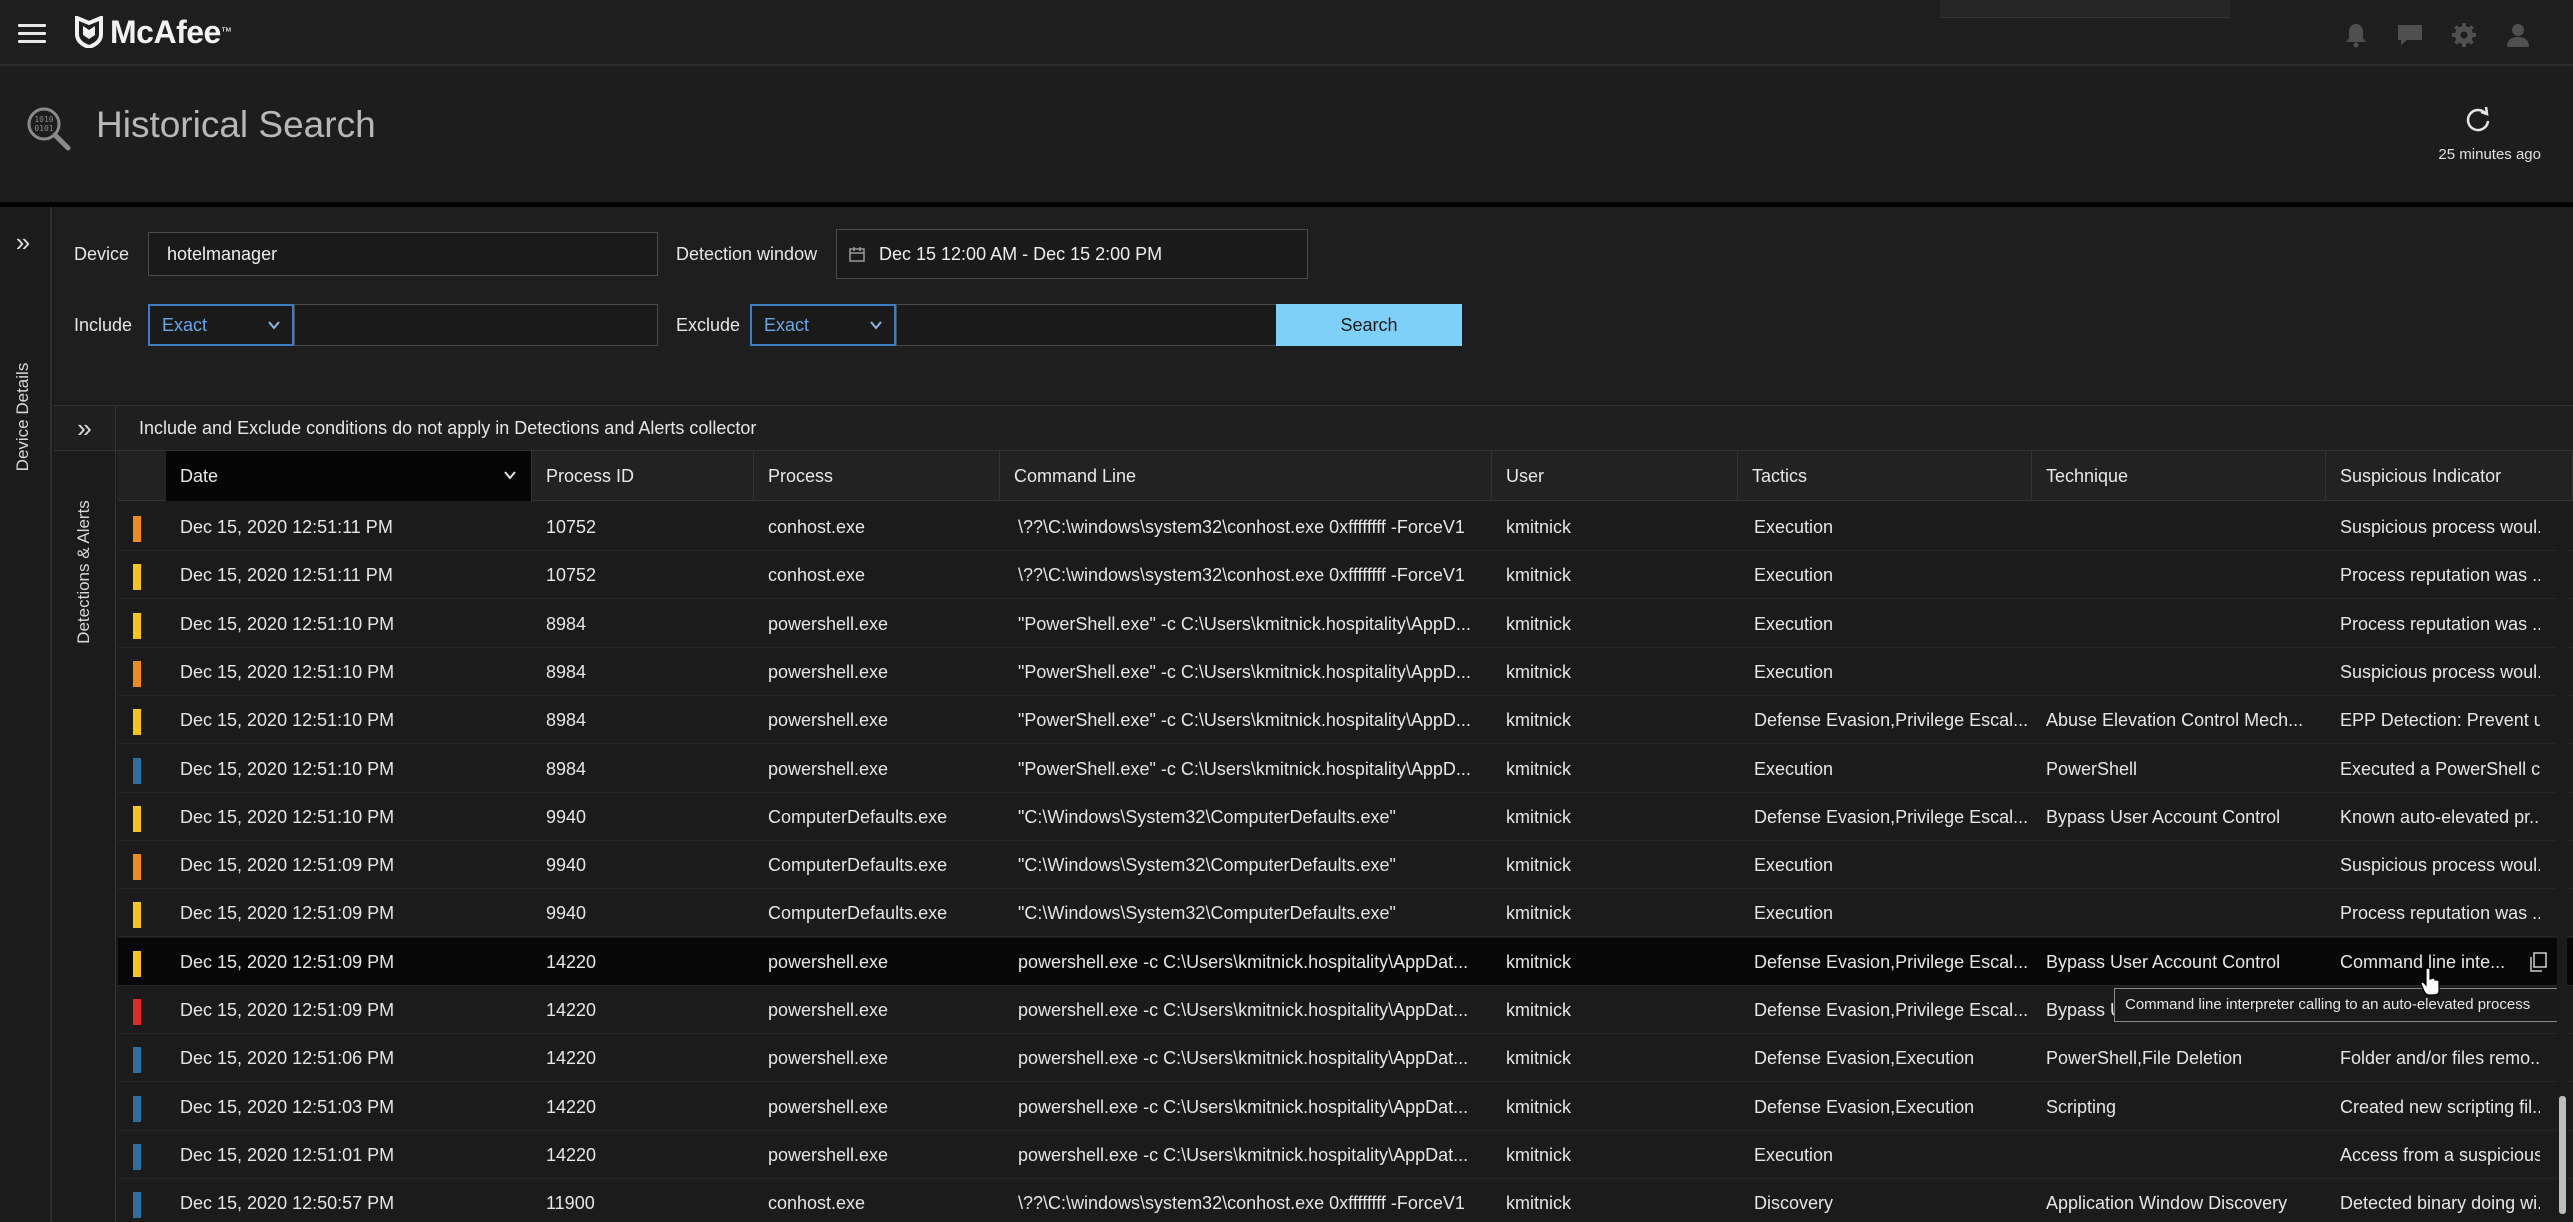 The width and height of the screenshot is (2573, 1222). Describe the element at coordinates (2081, 1106) in the screenshot. I see `cell-technique: Scripting` at that location.